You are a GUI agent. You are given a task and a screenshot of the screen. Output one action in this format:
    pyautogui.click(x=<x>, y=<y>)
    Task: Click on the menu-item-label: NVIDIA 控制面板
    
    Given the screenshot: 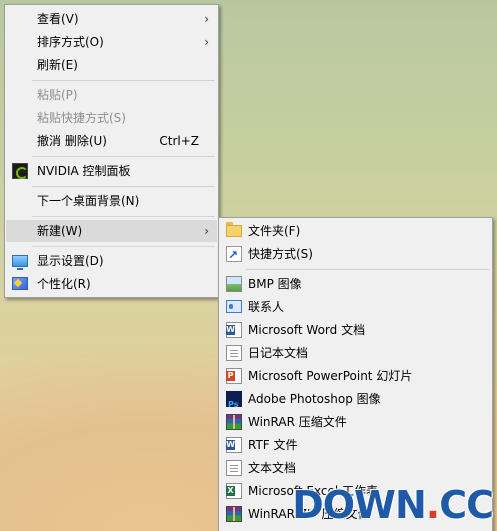 What is the action you would take?
    pyautogui.click(x=84, y=171)
    